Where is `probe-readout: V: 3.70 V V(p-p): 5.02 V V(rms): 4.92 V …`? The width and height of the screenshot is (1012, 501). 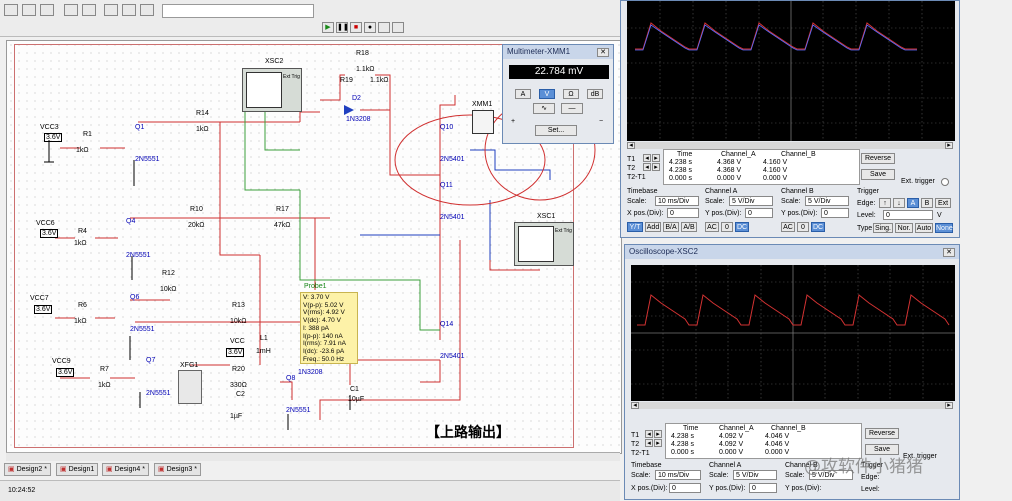
probe-readout: V: 3.70 V V(p-p): 5.02 V V(rms): 4.92 V … is located at coordinates (329, 328).